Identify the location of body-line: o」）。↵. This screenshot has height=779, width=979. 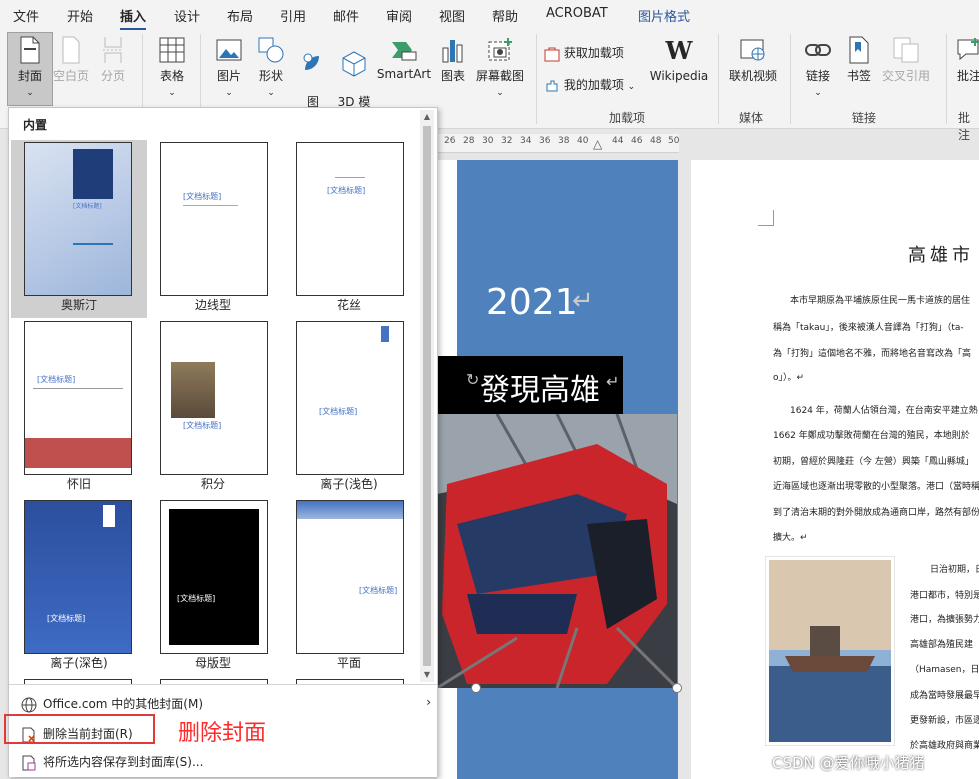
(788, 376).